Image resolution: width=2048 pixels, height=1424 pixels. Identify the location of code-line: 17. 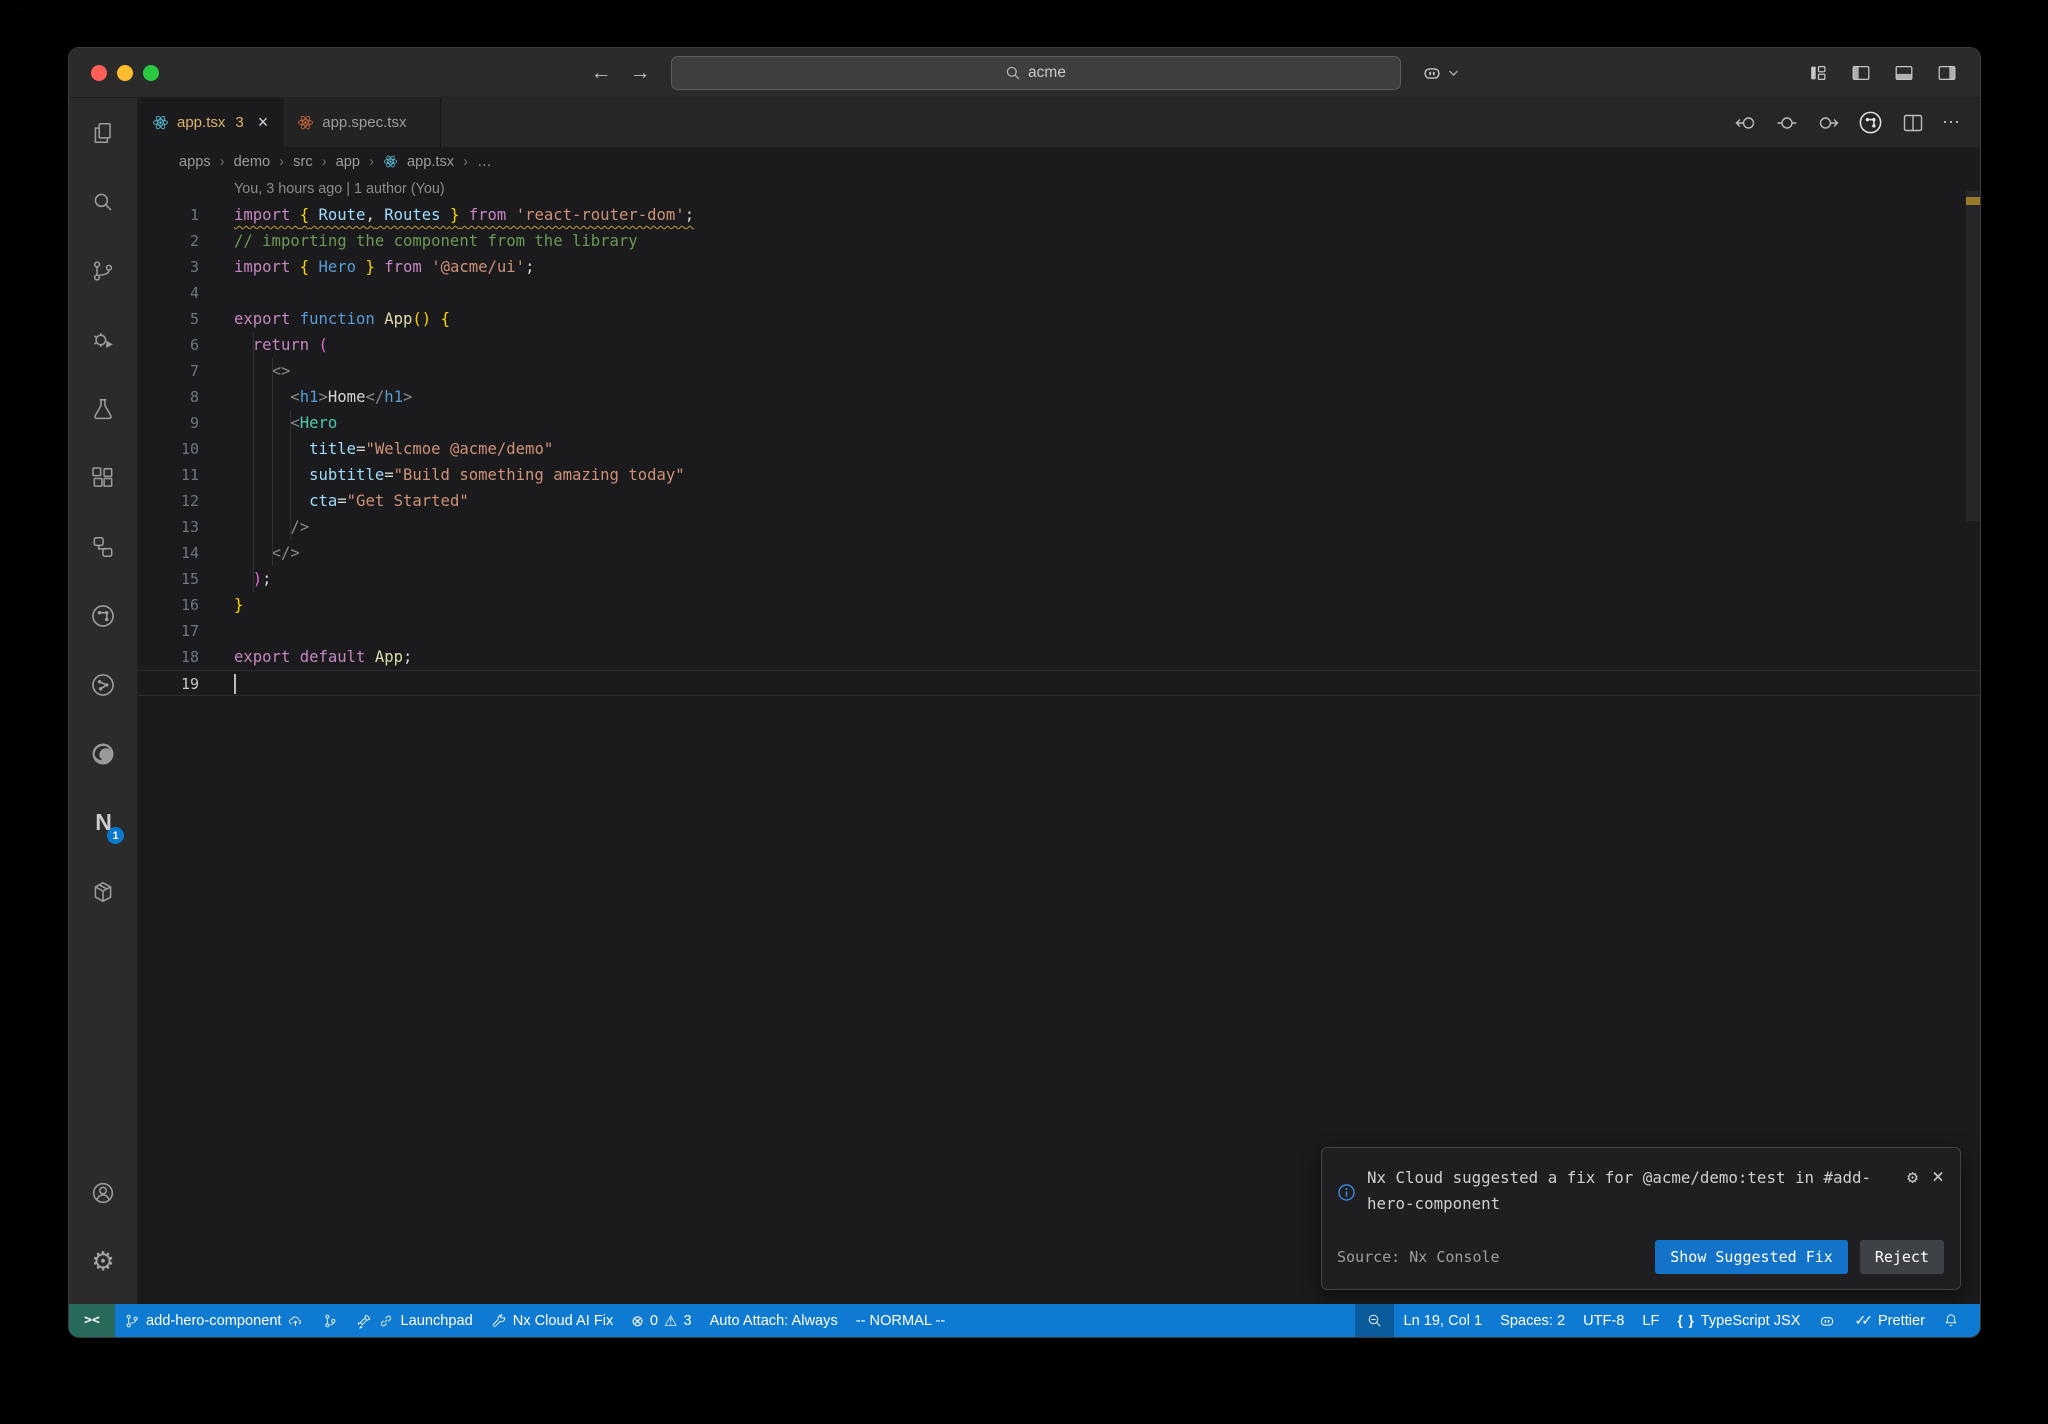
(1059, 631).